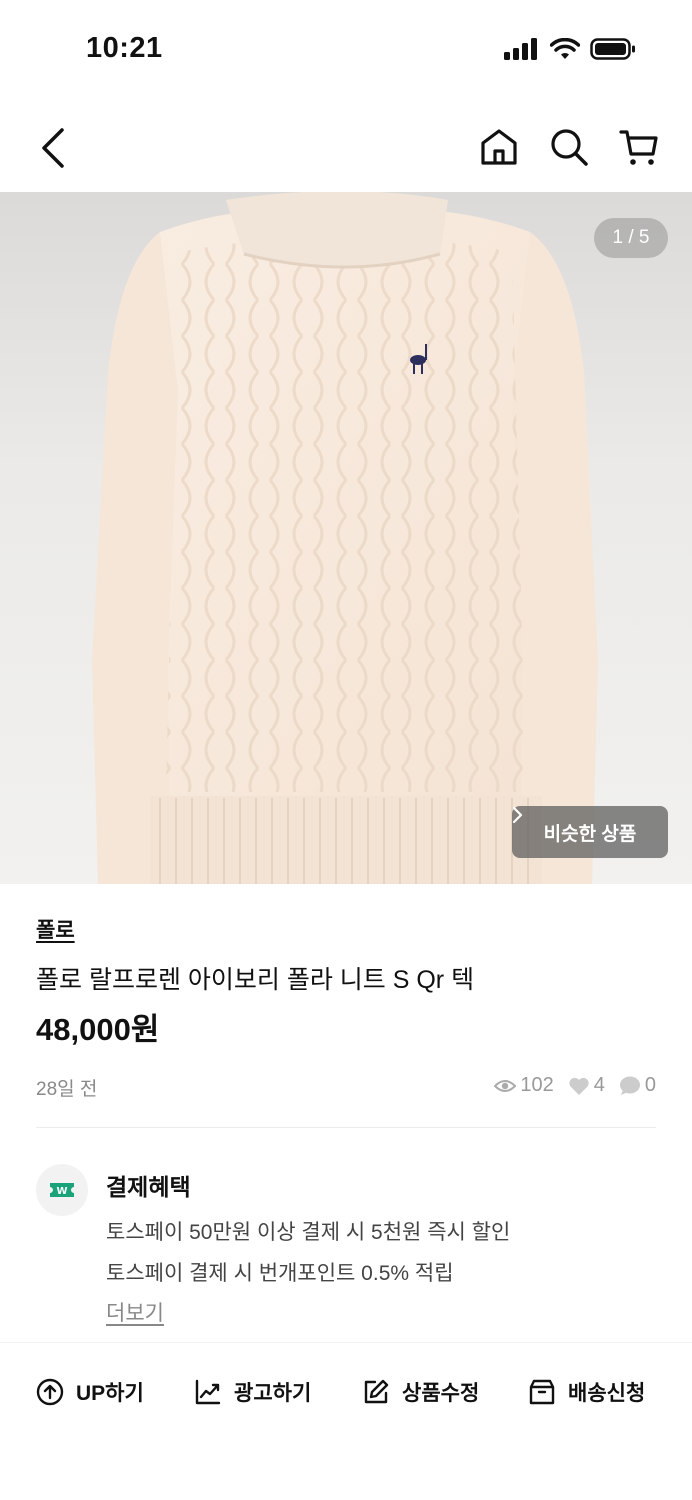 Image resolution: width=692 pixels, height=1500 pixels. What do you see at coordinates (517, 815) in the screenshot?
I see `chevron-right-icon` at bounding box center [517, 815].